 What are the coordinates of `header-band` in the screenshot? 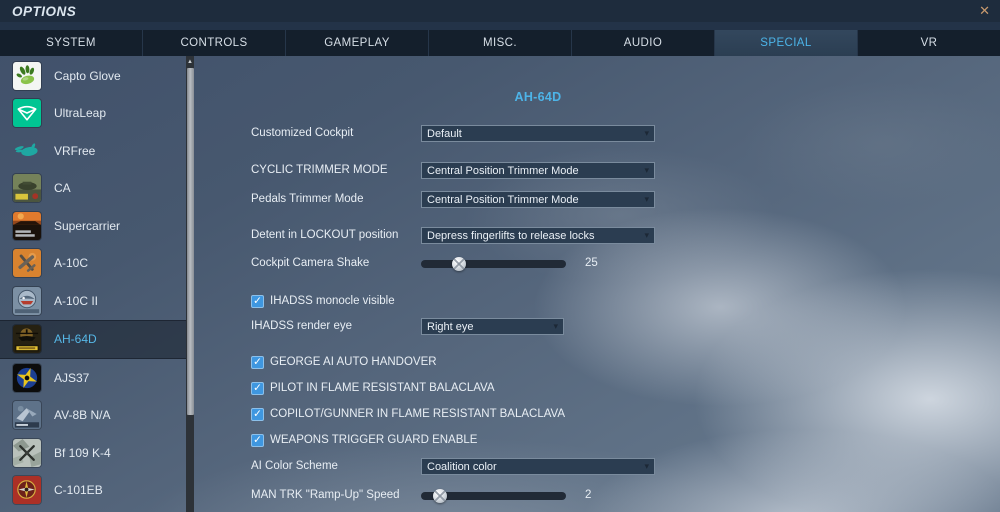 It's located at (500, 26).